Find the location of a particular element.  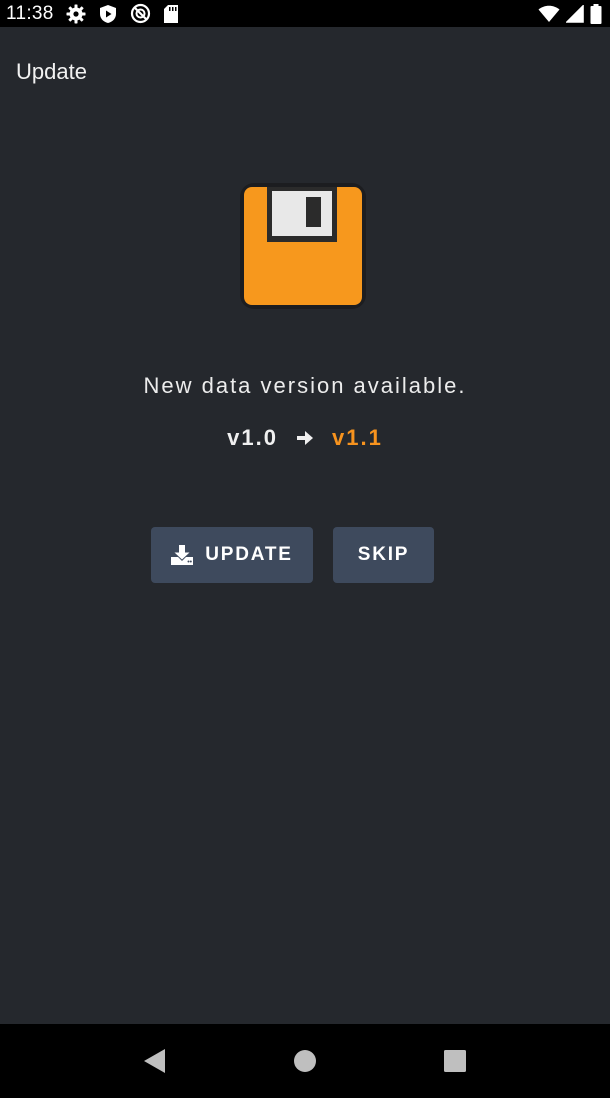

wifi-icon is located at coordinates (549, 14).